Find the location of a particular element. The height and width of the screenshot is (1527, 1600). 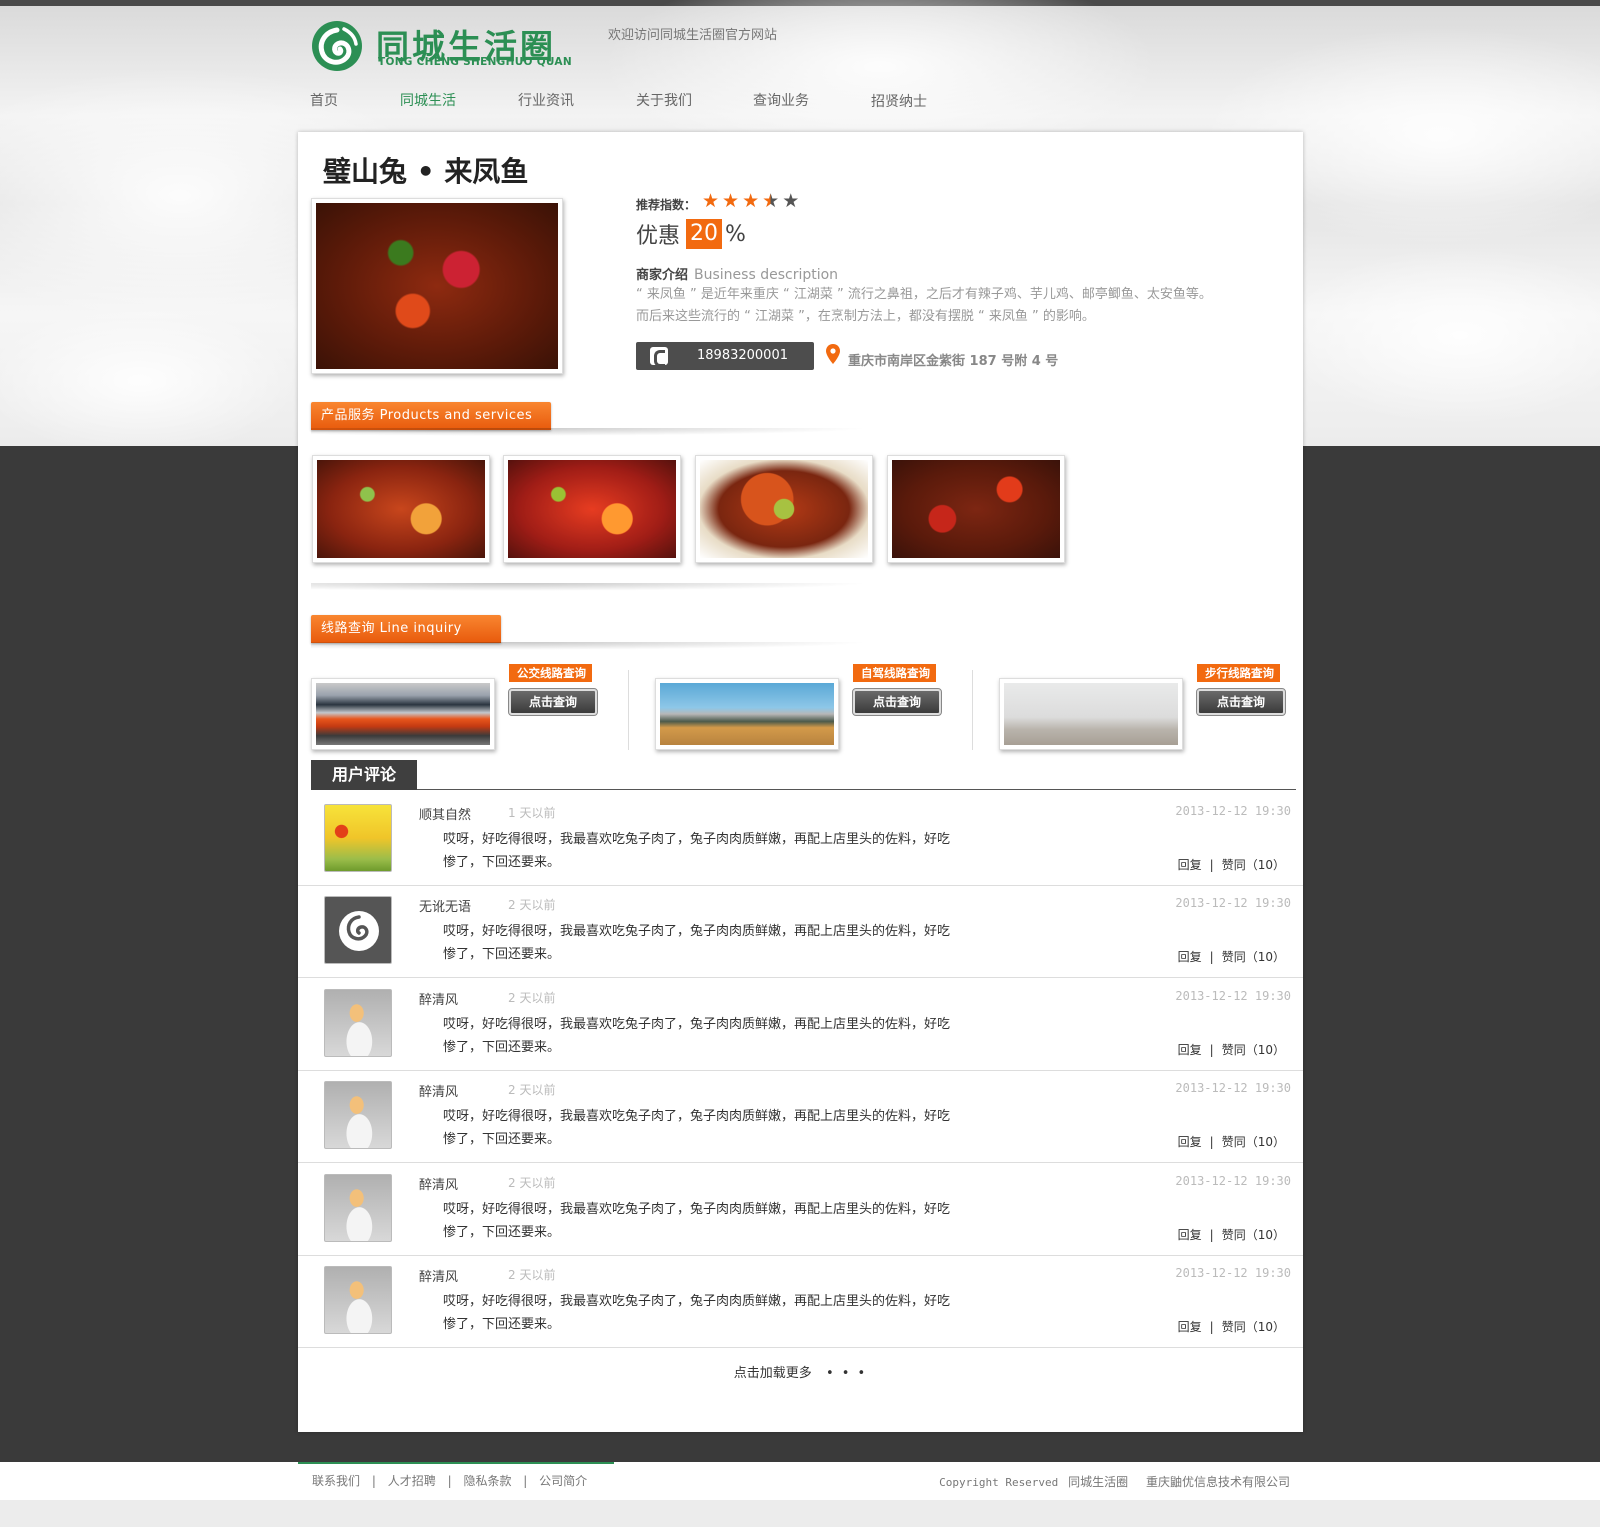

routes-section-tab: 线路查询 Line inquiry is located at coordinates (406, 629).